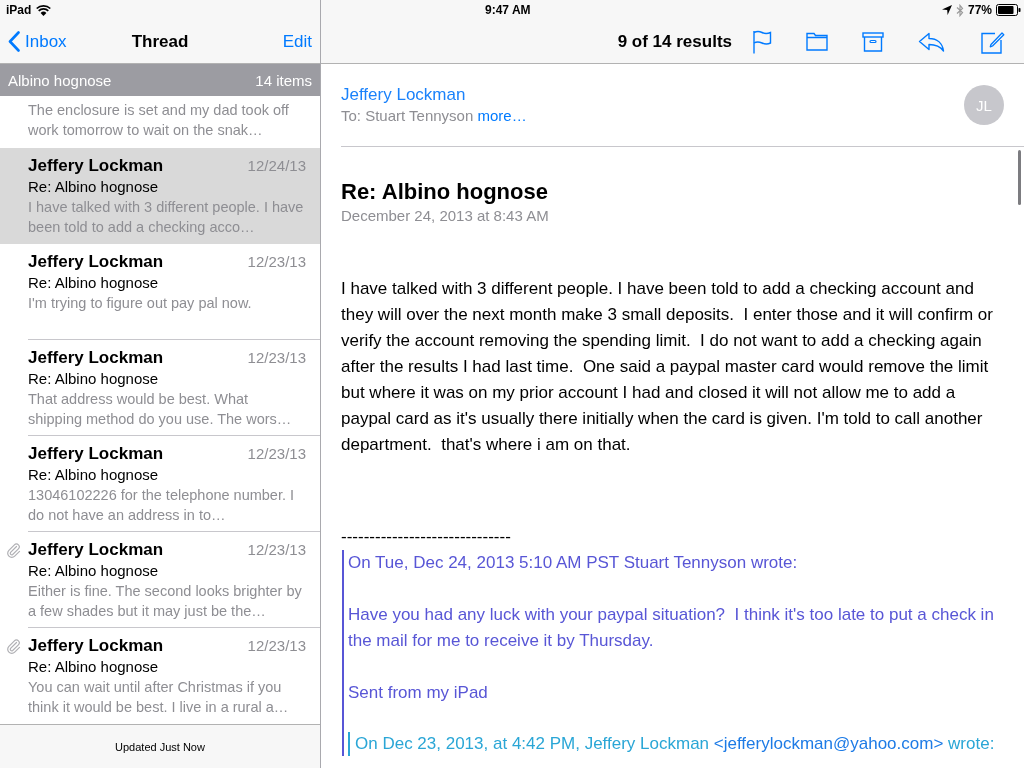 The image size is (1024, 768). I want to click on reply-icon, so click(931, 41).